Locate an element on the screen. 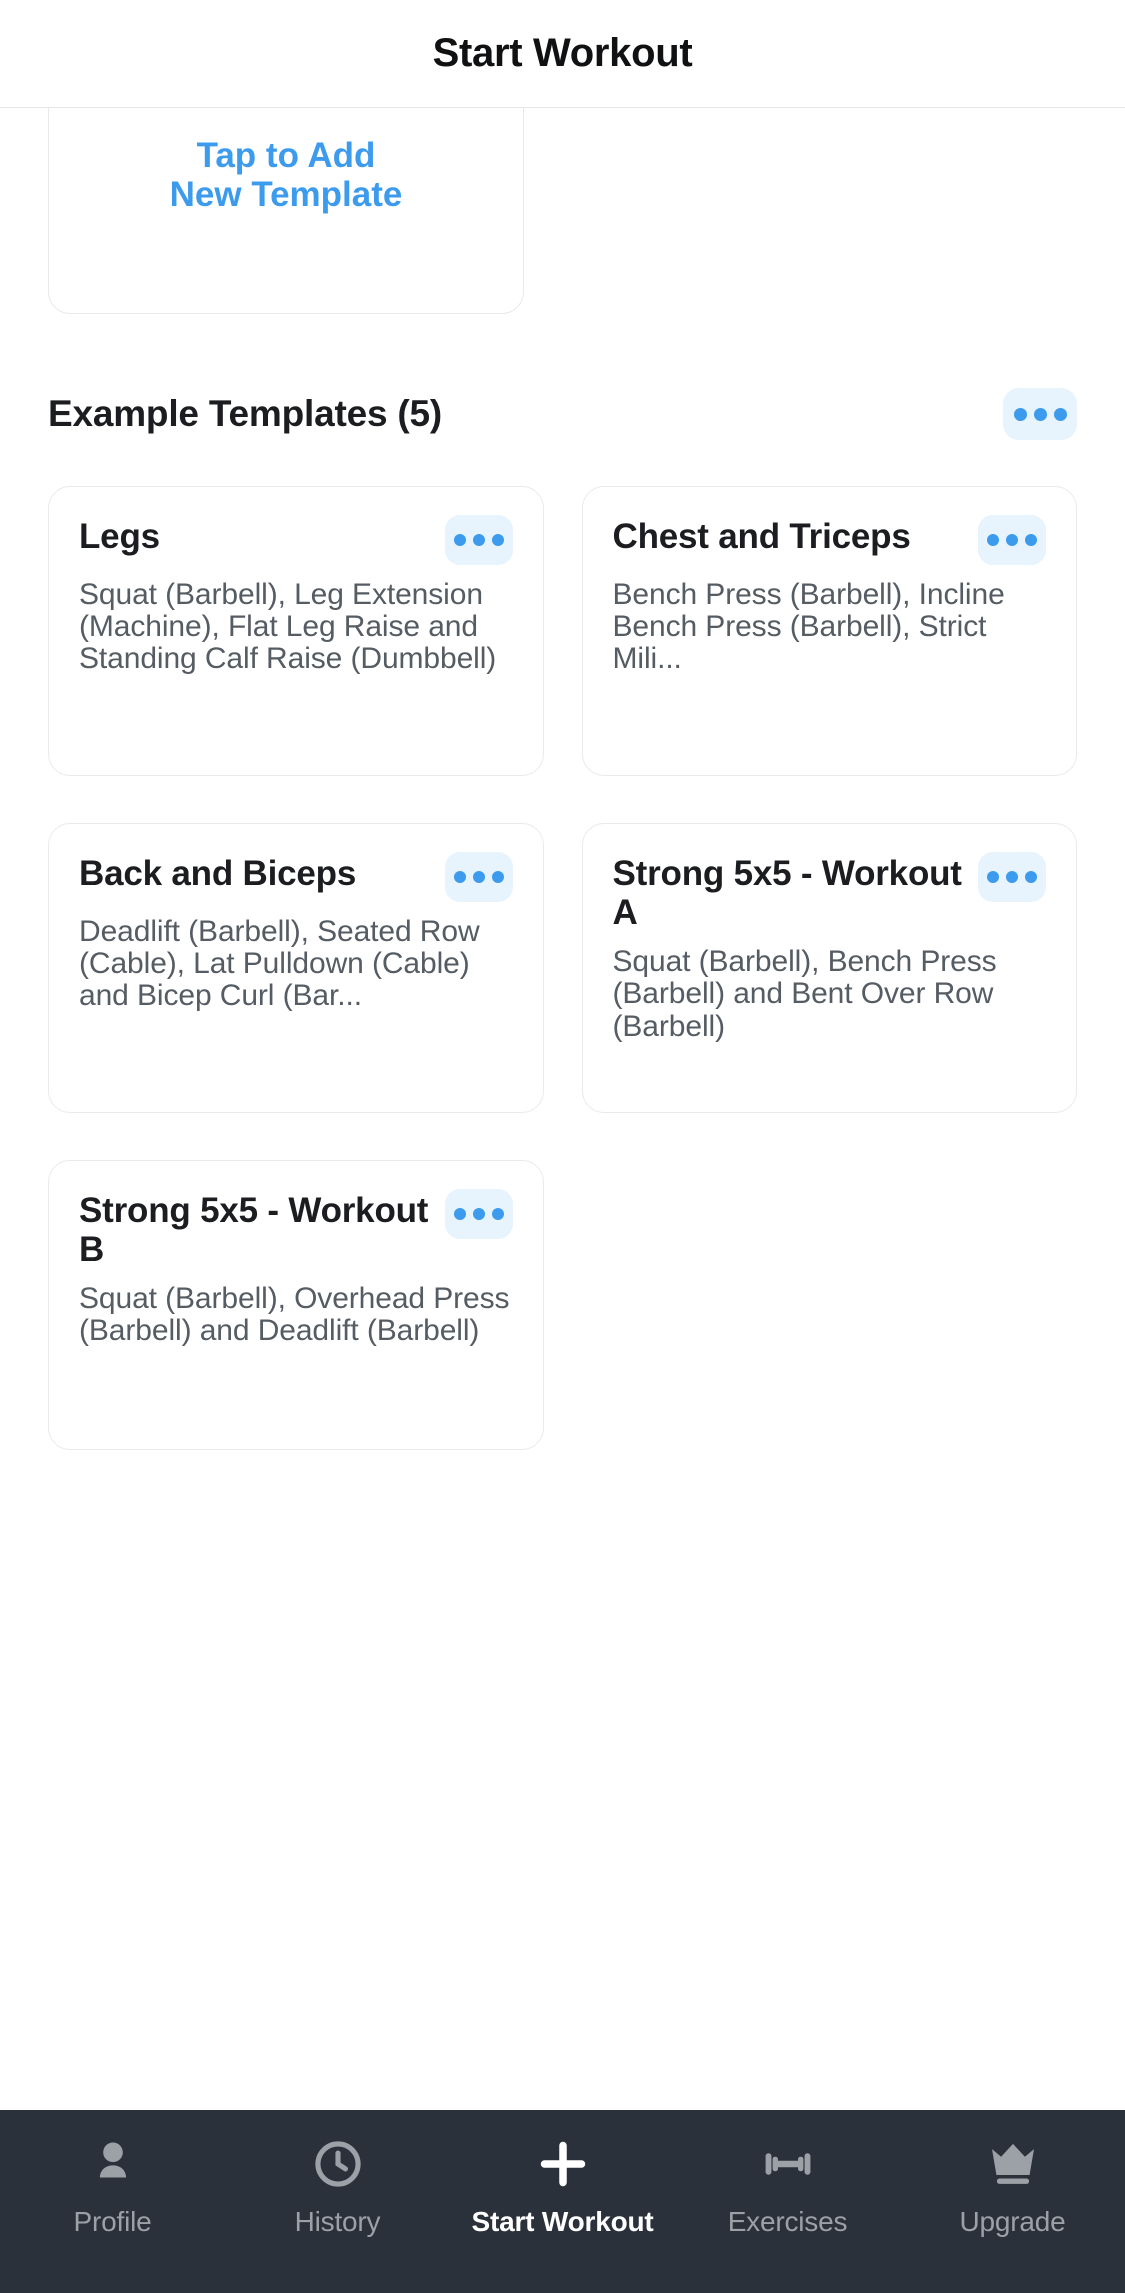 The image size is (1125, 2293). template-card-header: Strong 5x5 - Workout B is located at coordinates (296, 1229).